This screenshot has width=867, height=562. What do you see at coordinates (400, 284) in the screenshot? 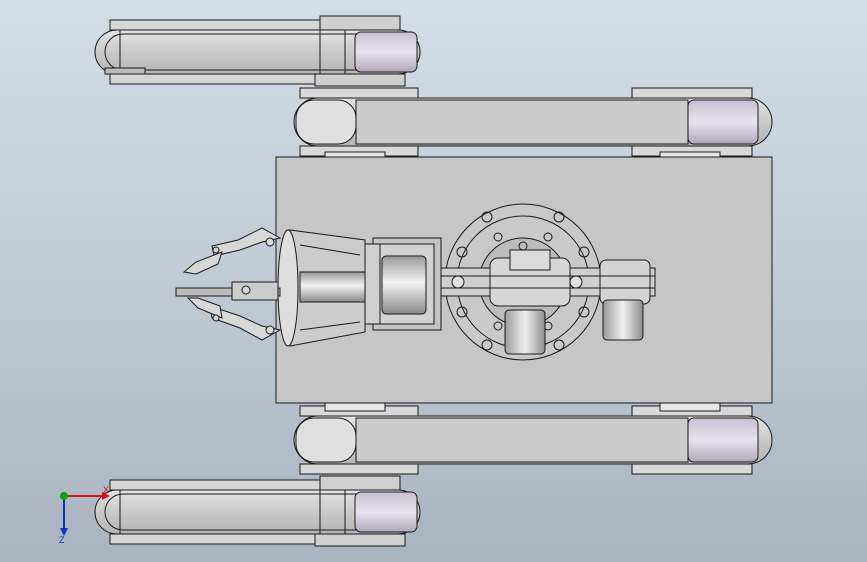
I see `wrist-housing` at bounding box center [400, 284].